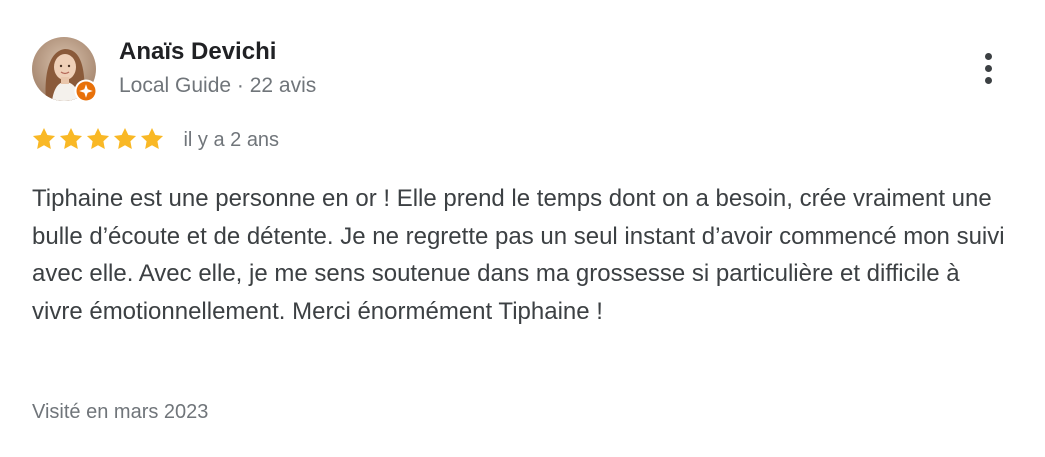 This screenshot has height=457, width=1045. I want to click on author-meta: Local Guide · 22 avis, so click(217, 86).